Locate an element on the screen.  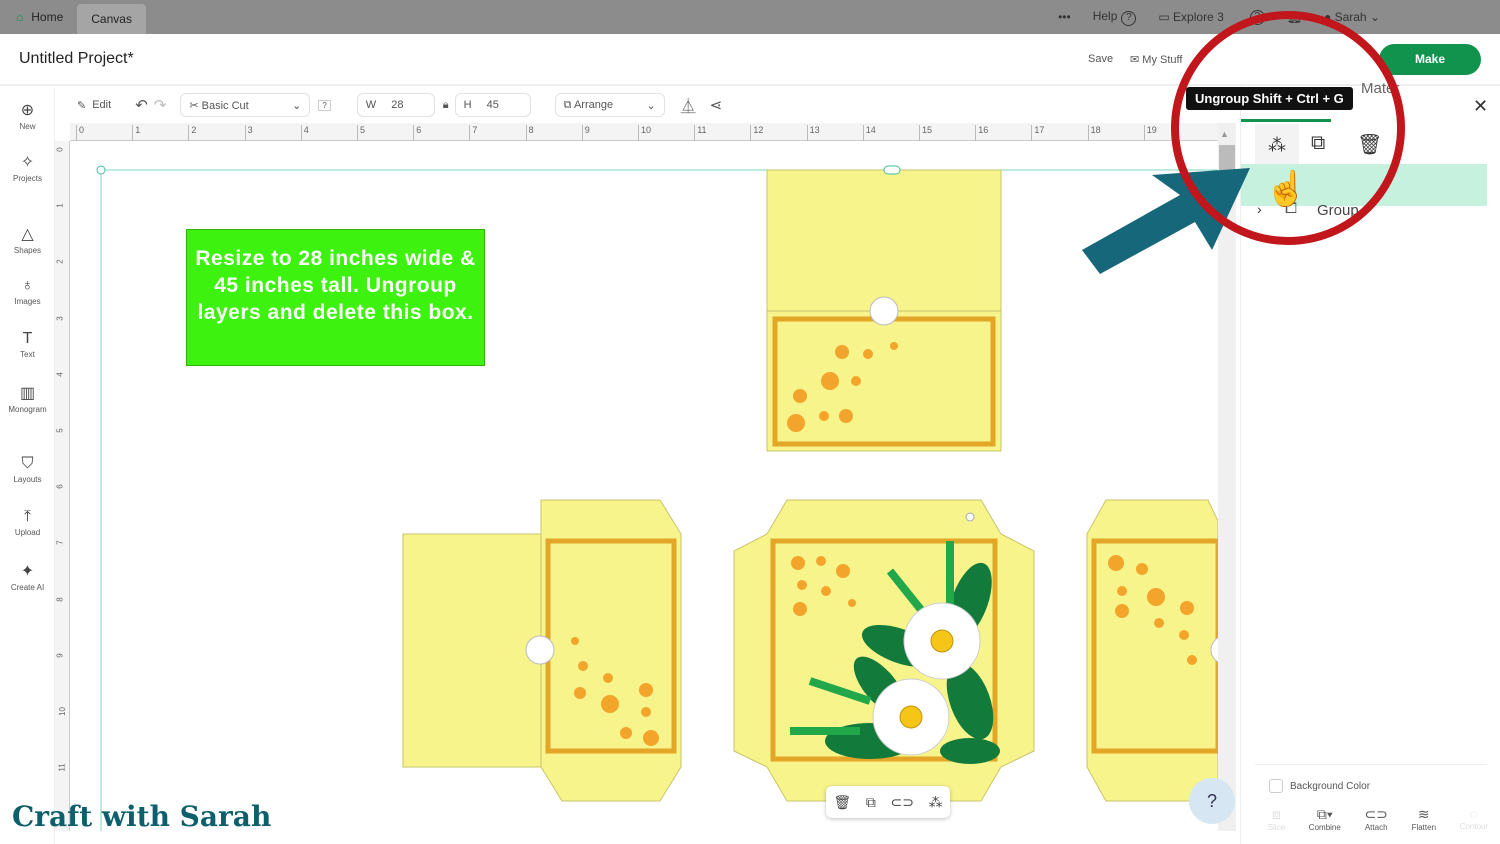
attach-icon: ⊂⊃ is located at coordinates (902, 802).